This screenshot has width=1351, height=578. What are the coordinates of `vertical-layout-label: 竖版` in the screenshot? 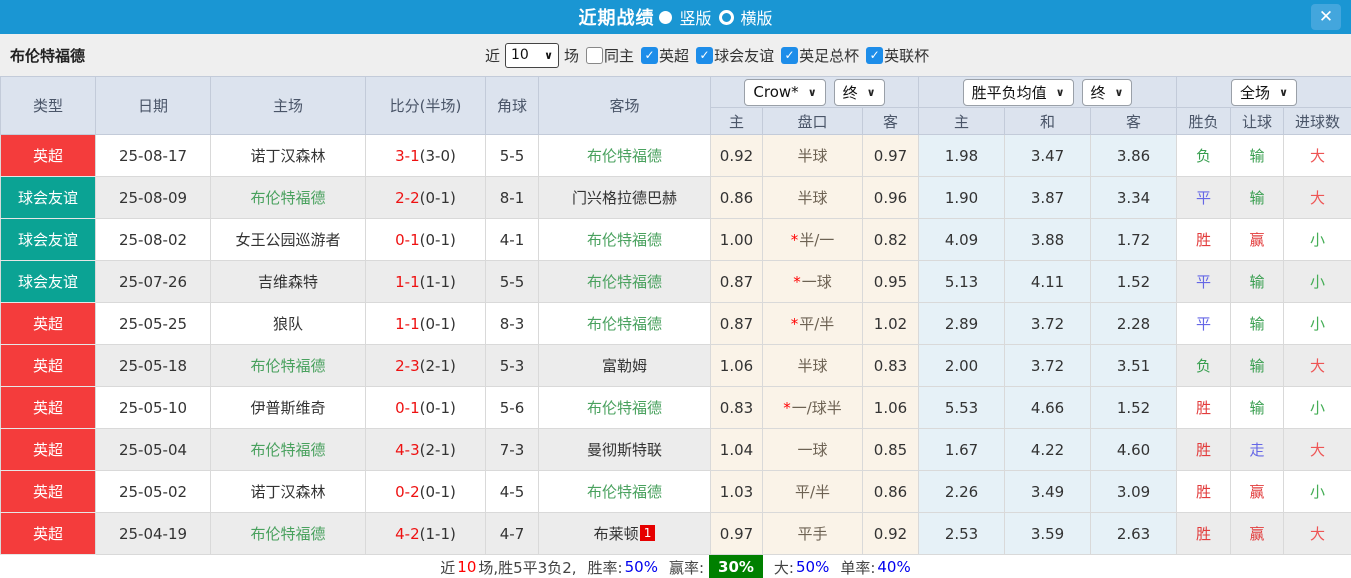 It's located at (695, 17).